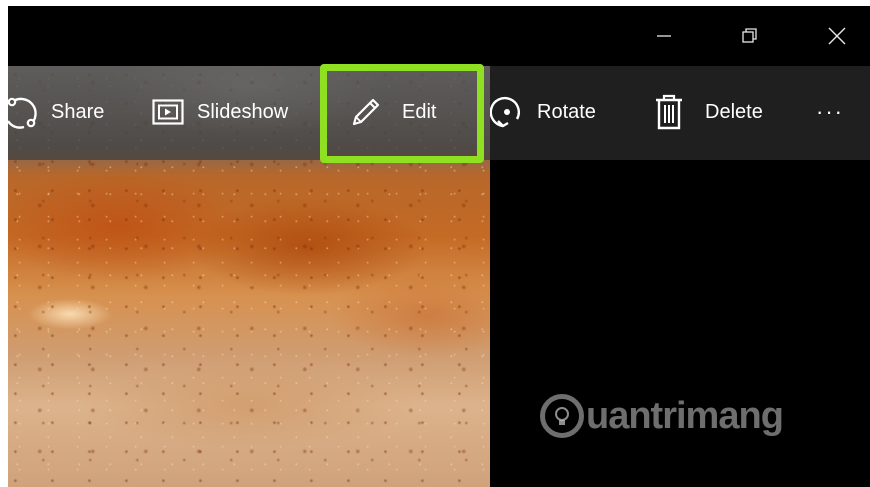 The height and width of the screenshot is (487, 870). I want to click on watermark-logo, so click(562, 416).